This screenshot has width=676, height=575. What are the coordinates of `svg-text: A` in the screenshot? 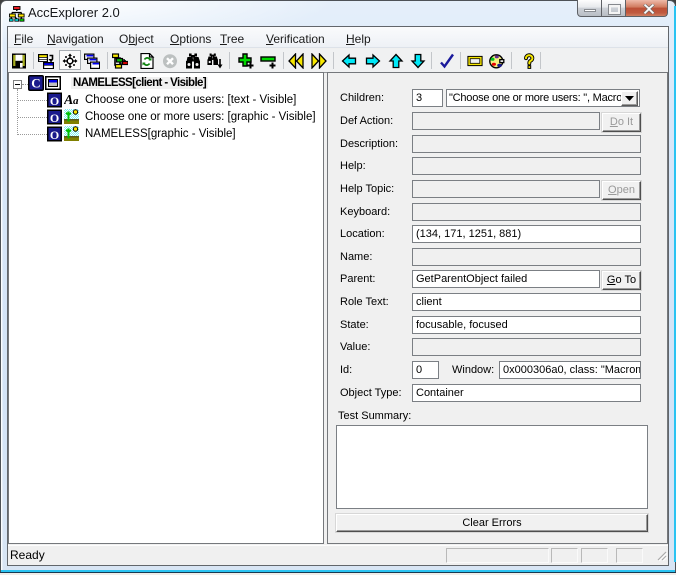 It's located at (68, 100).